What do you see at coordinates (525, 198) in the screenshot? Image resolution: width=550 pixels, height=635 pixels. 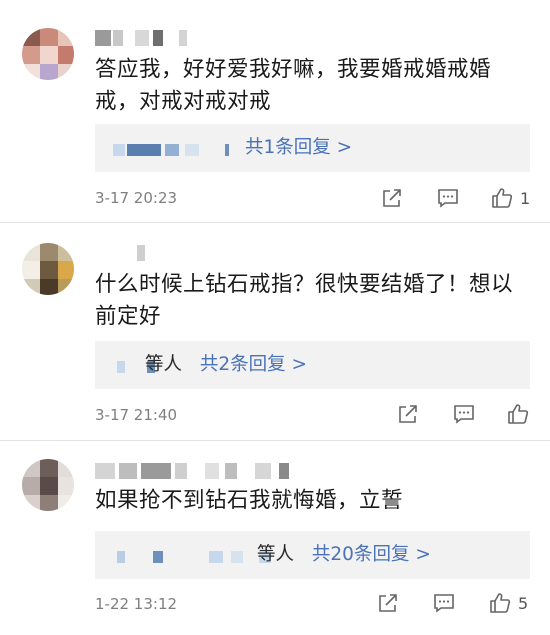 I see `like-count: 1` at bounding box center [525, 198].